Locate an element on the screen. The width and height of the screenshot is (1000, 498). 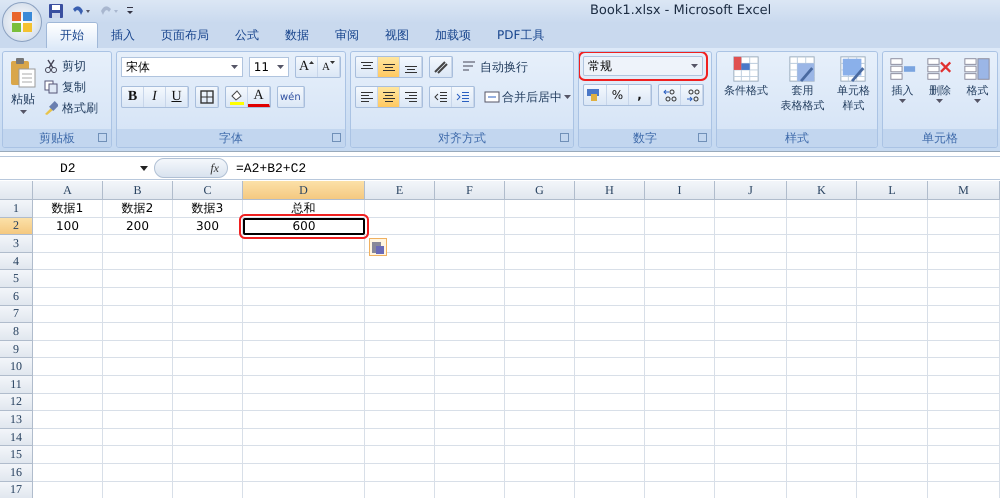
shrink-font-button: A is located at coordinates (329, 67).